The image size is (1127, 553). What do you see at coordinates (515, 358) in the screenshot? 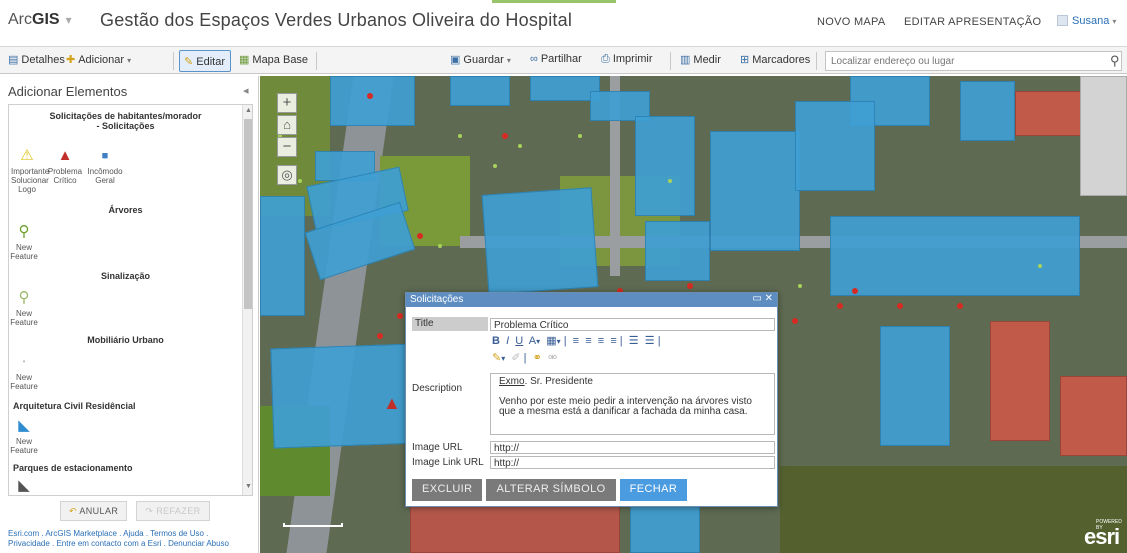
I see `eraser-icon: ✐` at bounding box center [515, 358].